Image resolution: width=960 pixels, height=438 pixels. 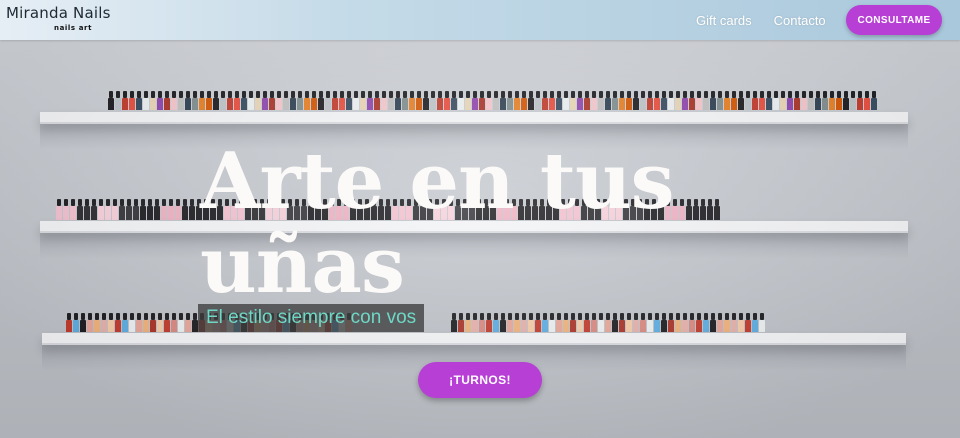 I want to click on logo: Miranda Nails nails art, so click(x=58, y=18).